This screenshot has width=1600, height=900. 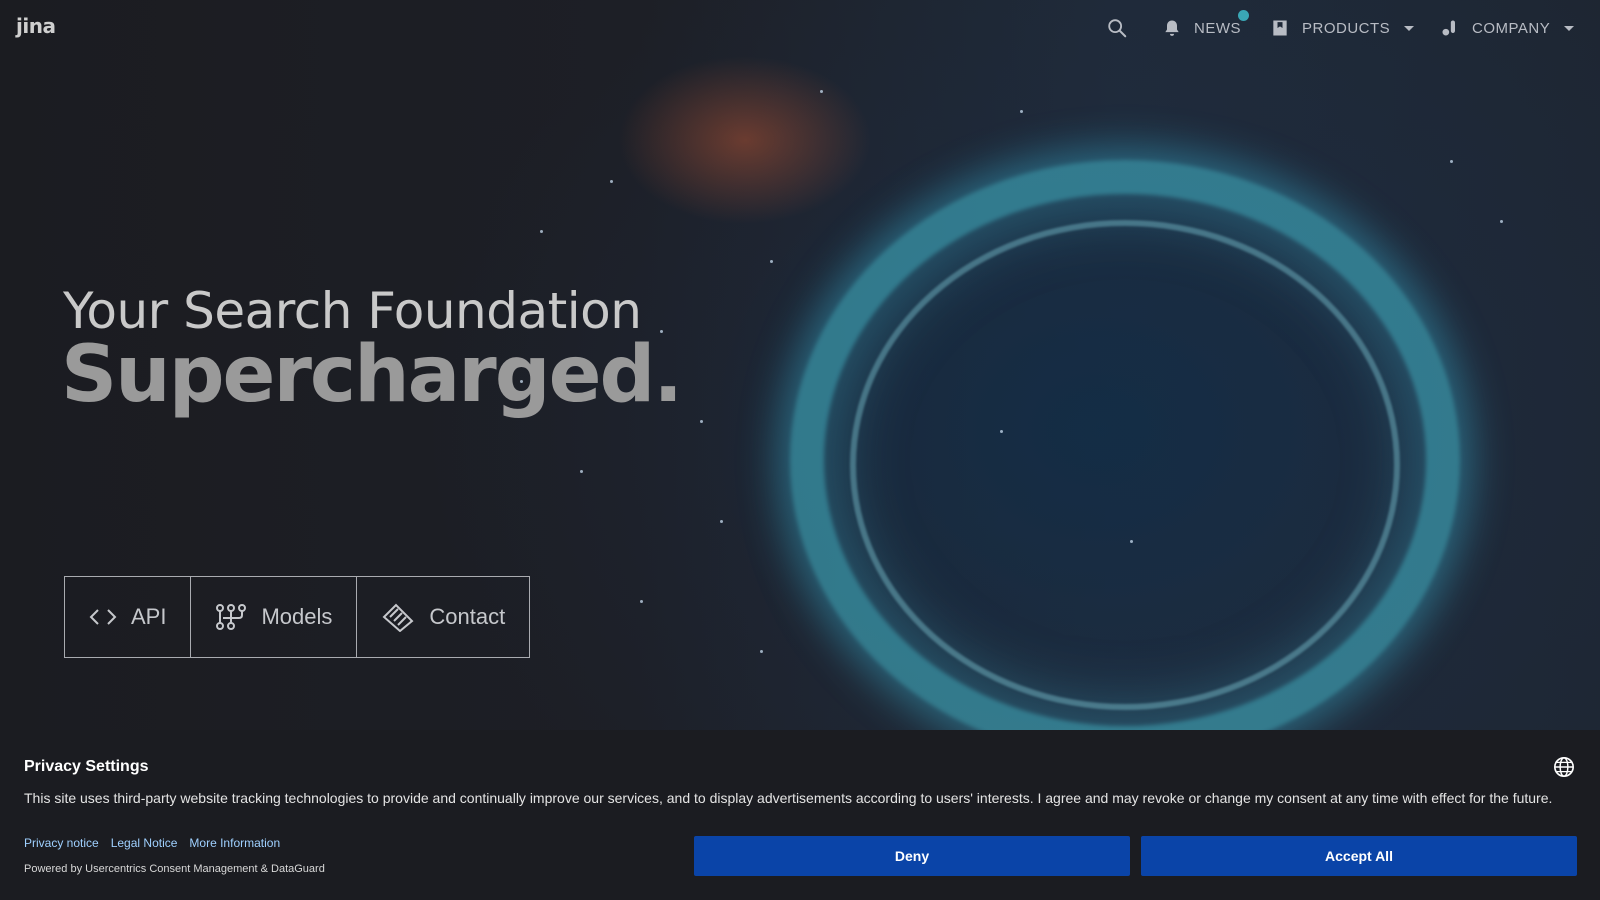 I want to click on news-label: NEWS, so click(x=1217, y=28).